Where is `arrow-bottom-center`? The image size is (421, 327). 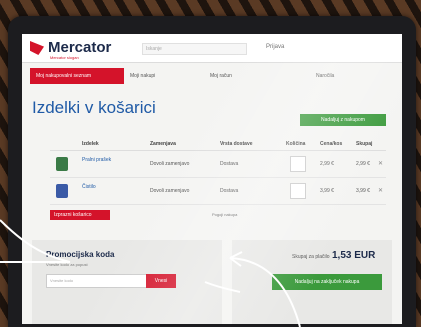 arrow-bottom-center is located at coordinates (222, 287).